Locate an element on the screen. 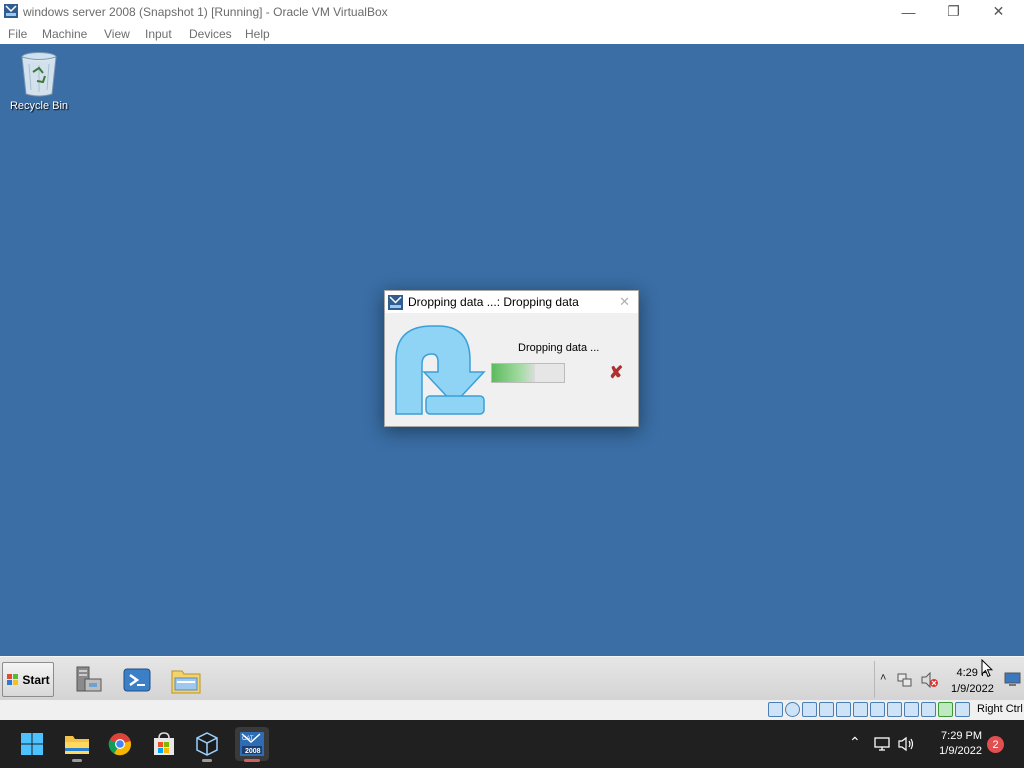  host-app-file-explorer is located at coordinates (77, 744).